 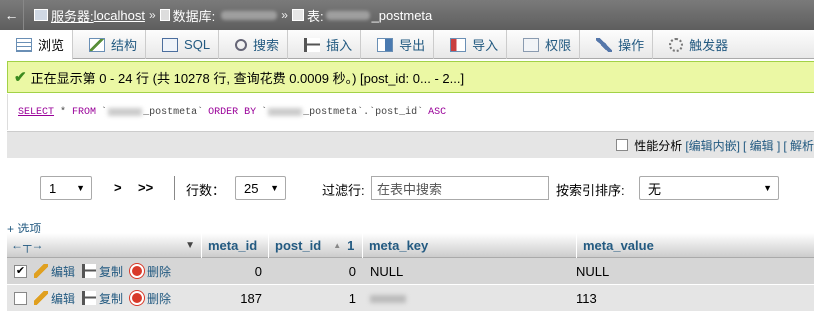 What do you see at coordinates (695, 271) in the screenshot?
I see `cell-meta-value: NULL` at bounding box center [695, 271].